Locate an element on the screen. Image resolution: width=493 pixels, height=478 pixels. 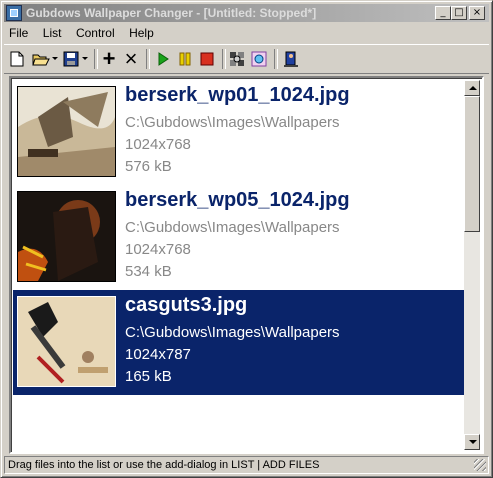
scrollbar-thumb is located at coordinates (472, 164).